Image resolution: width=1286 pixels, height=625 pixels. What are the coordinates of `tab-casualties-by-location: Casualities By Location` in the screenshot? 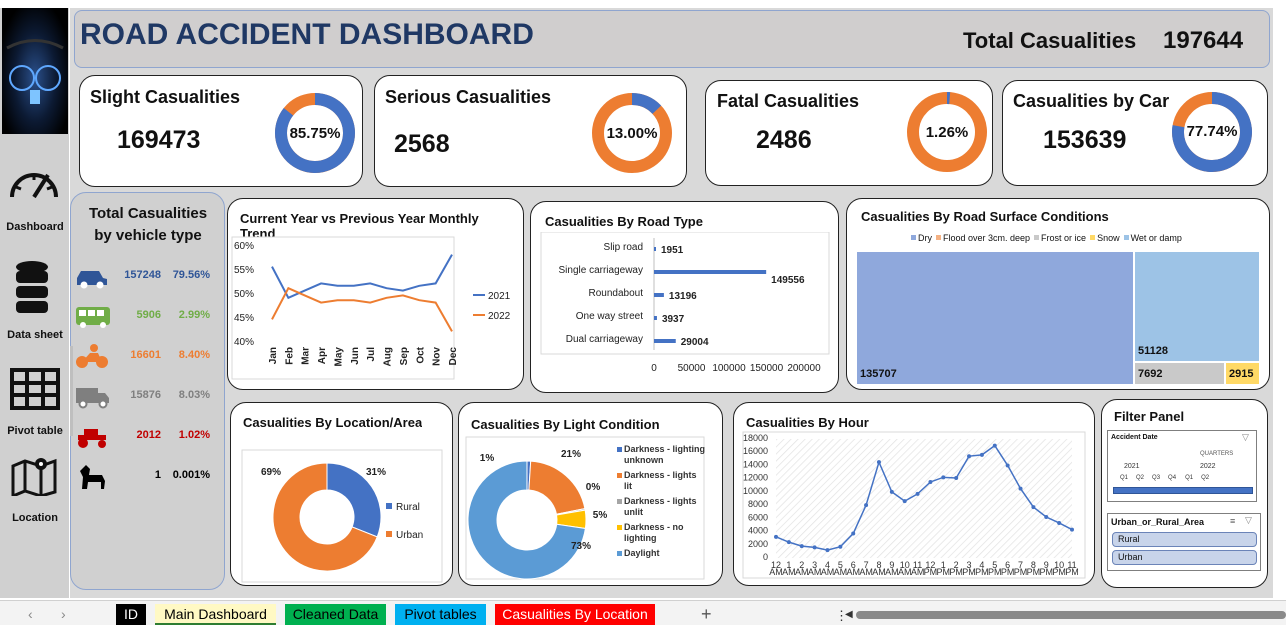 It's located at (575, 614).